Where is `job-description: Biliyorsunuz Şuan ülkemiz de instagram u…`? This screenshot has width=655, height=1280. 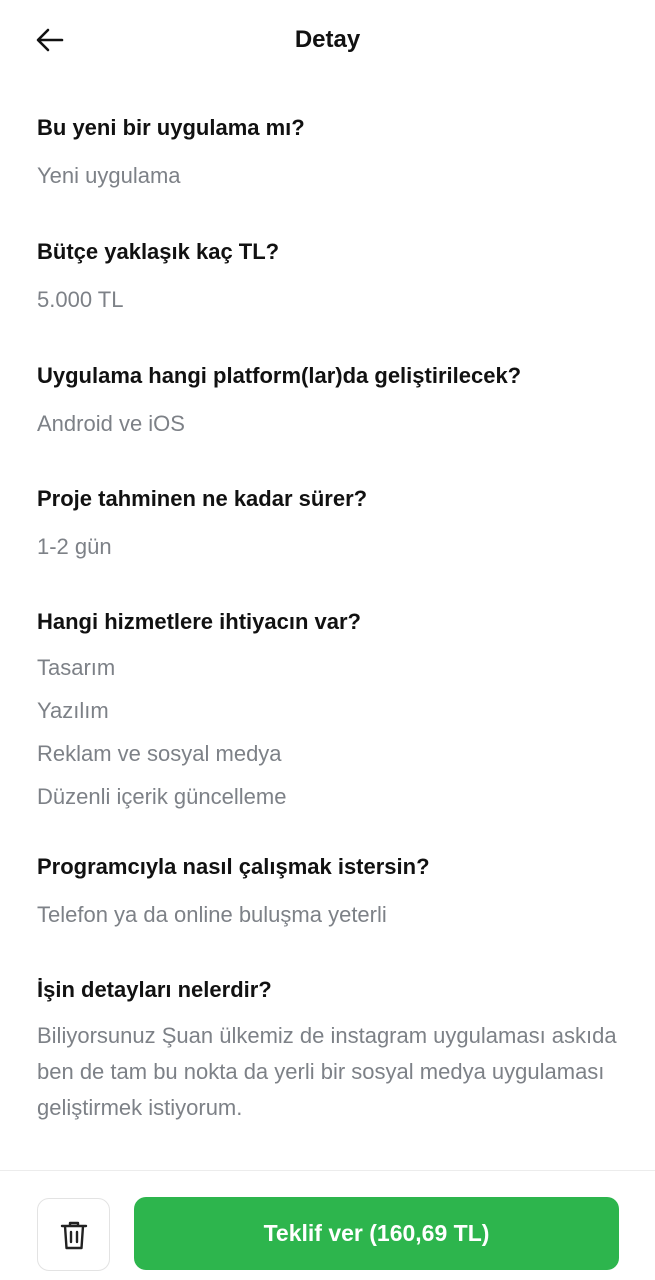
job-description: Biliyorsunuz Şuan ülkemiz de instagram u… is located at coordinates (327, 1071).